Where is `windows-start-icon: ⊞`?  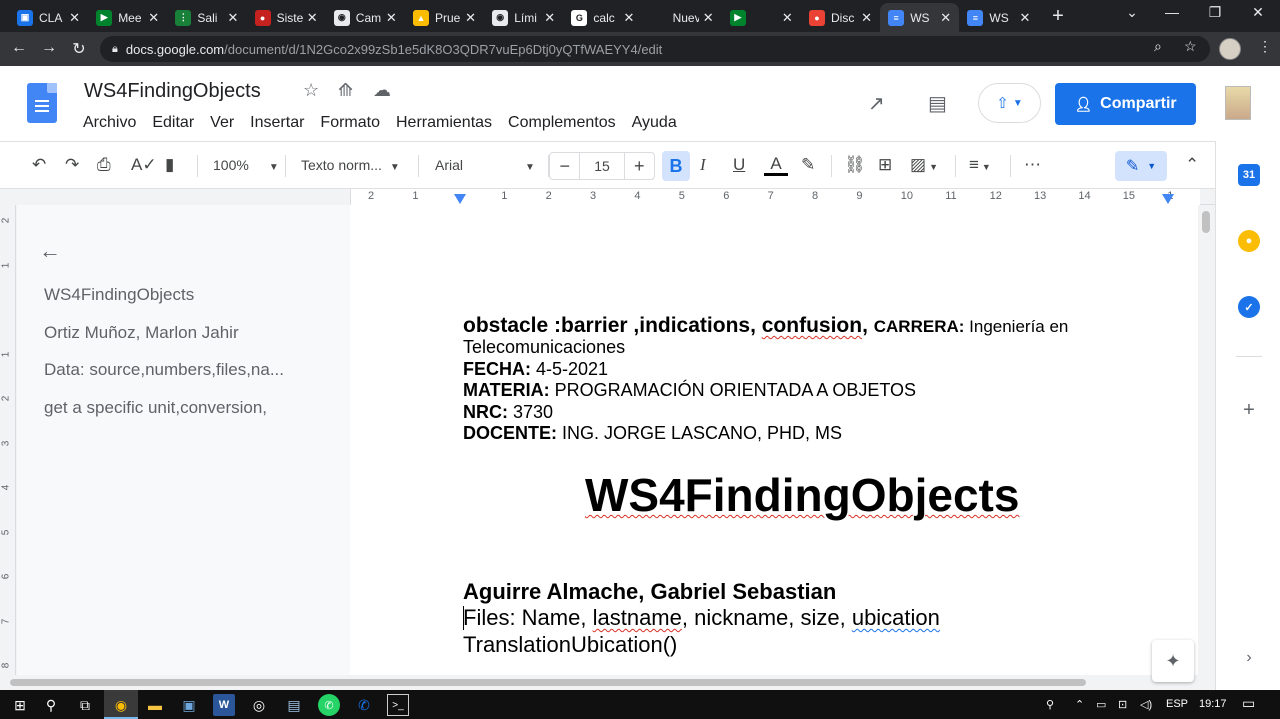 windows-start-icon: ⊞ is located at coordinates (20, 705).